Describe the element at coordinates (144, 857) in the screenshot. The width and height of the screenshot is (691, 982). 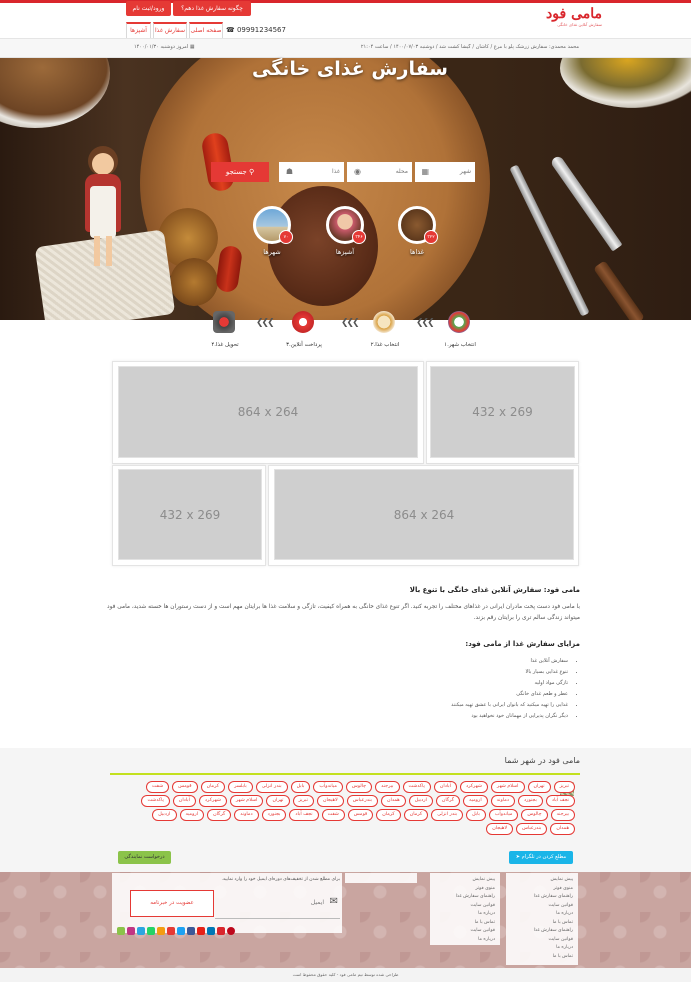
I see `agent-request-button: درخواست نمایندگی` at that location.